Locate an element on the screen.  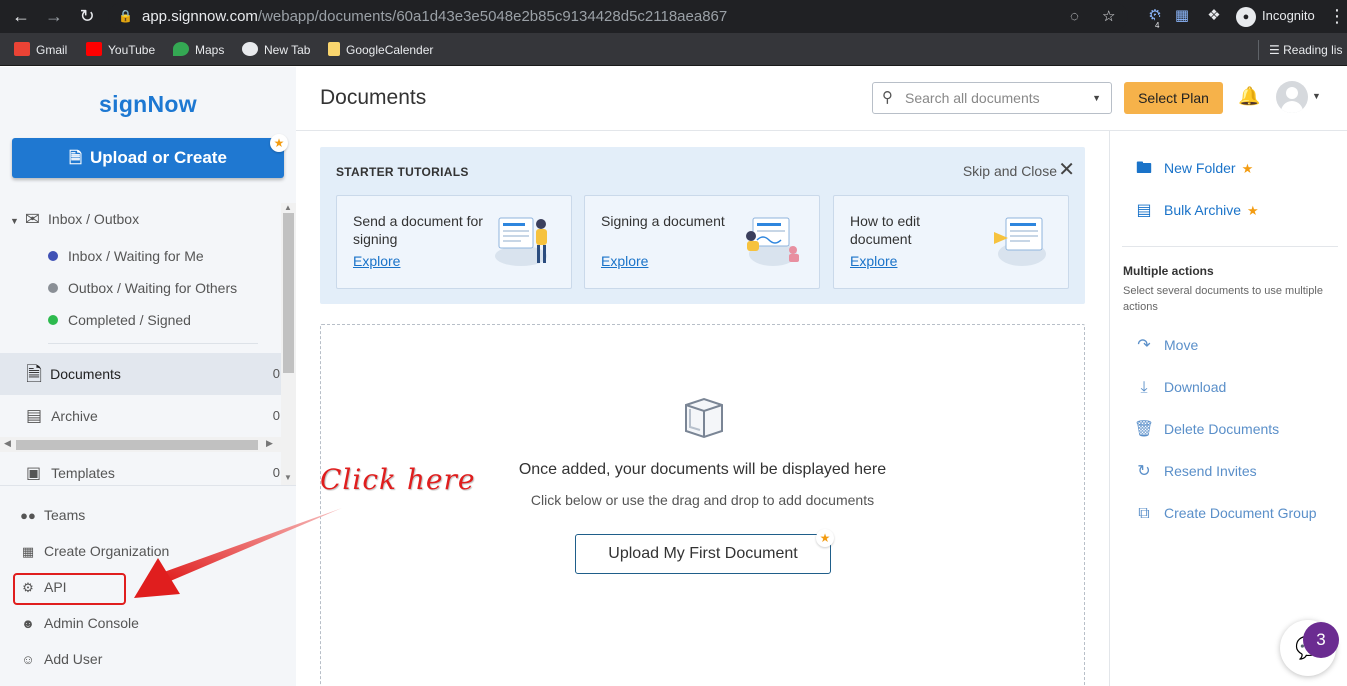
sidebar-link-teams: ●● Teams is located at coordinates (52, 515).